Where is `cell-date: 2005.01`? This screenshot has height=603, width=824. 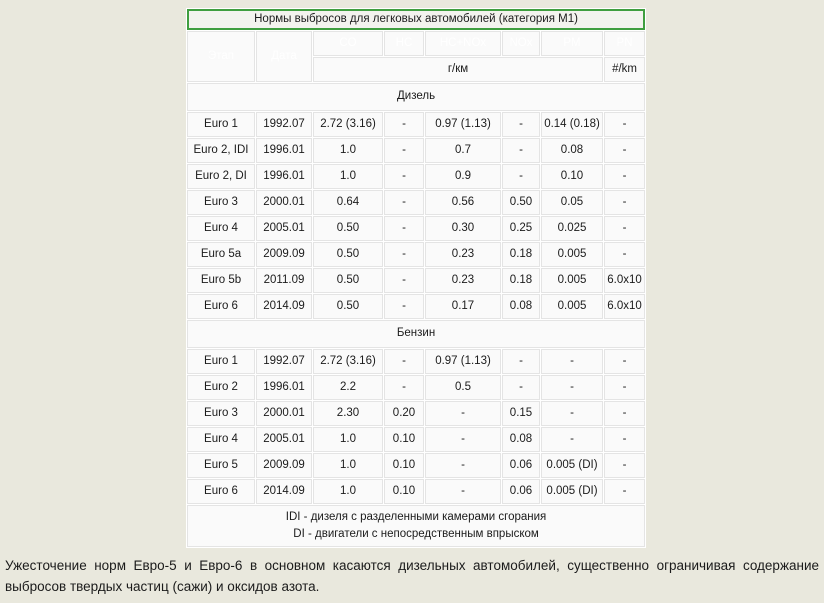
cell-date: 2005.01 is located at coordinates (284, 439).